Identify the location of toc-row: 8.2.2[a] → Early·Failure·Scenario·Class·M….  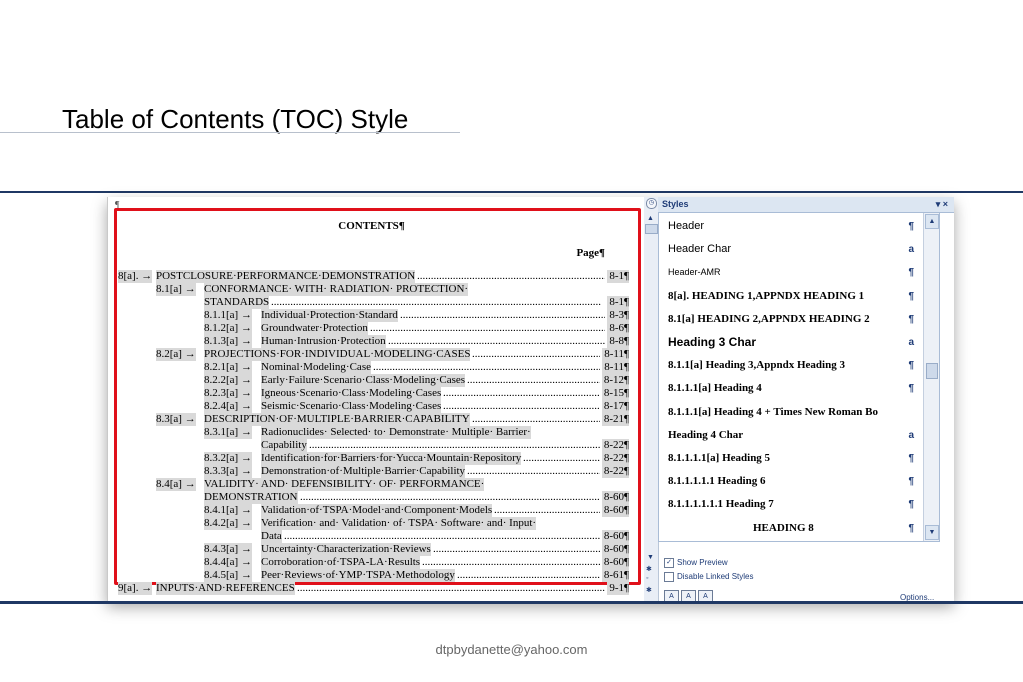
(376, 380).